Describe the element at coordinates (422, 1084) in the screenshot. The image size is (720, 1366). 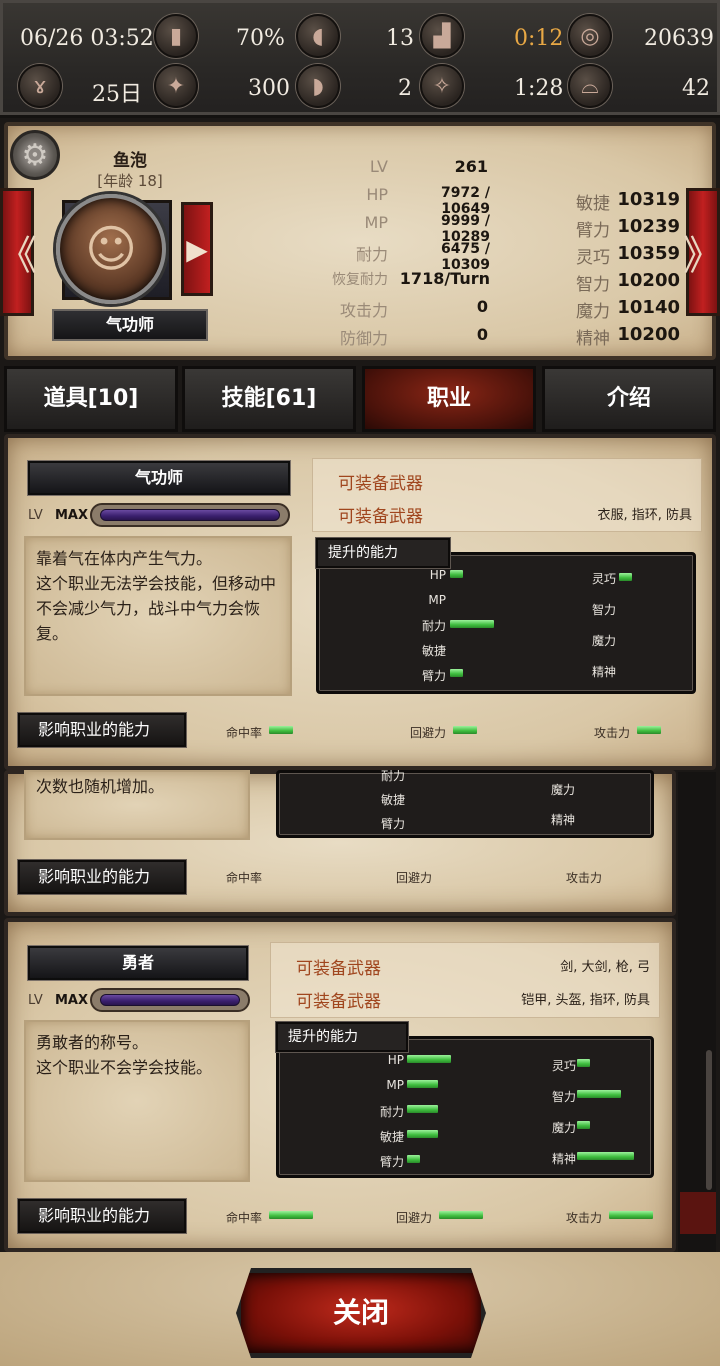
I see `boost-mp-bar` at that location.